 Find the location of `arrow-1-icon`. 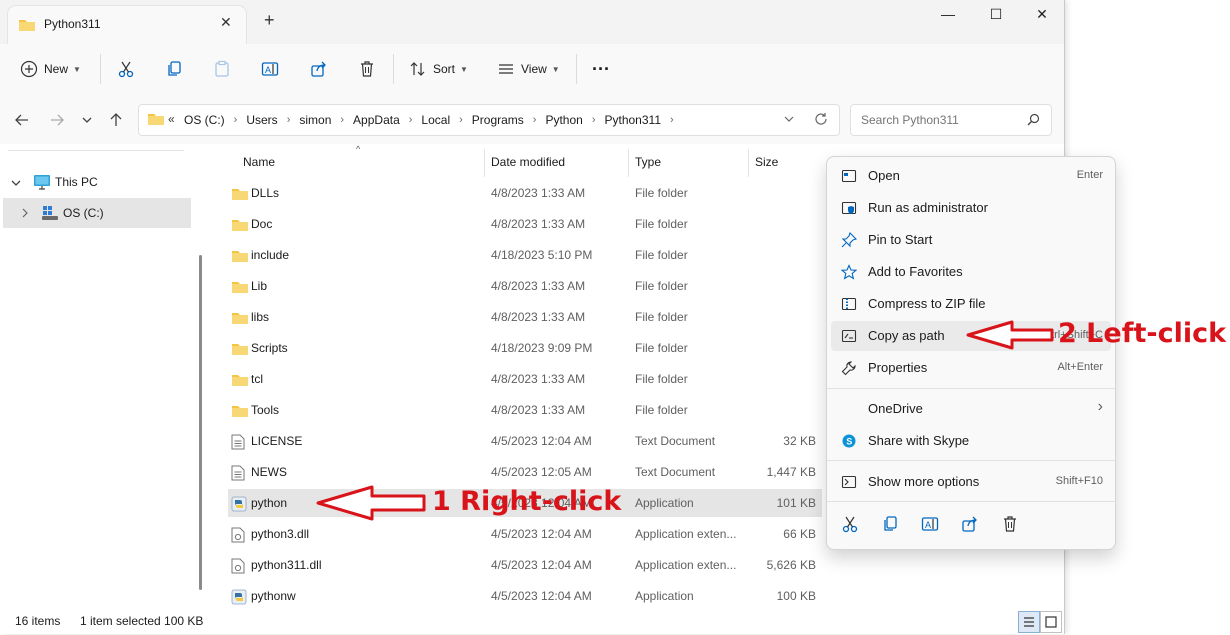

arrow-1-icon is located at coordinates (371, 503).